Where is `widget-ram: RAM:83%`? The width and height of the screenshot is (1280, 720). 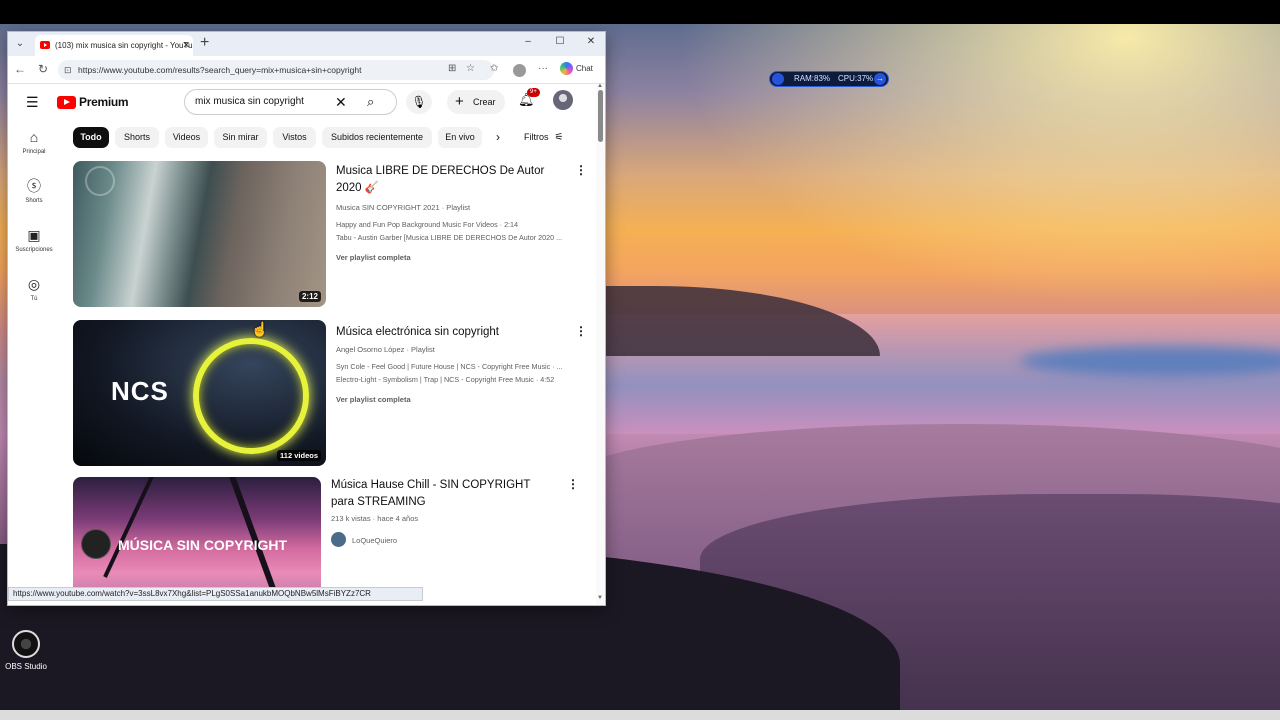
widget-ram: RAM:83% is located at coordinates (812, 78).